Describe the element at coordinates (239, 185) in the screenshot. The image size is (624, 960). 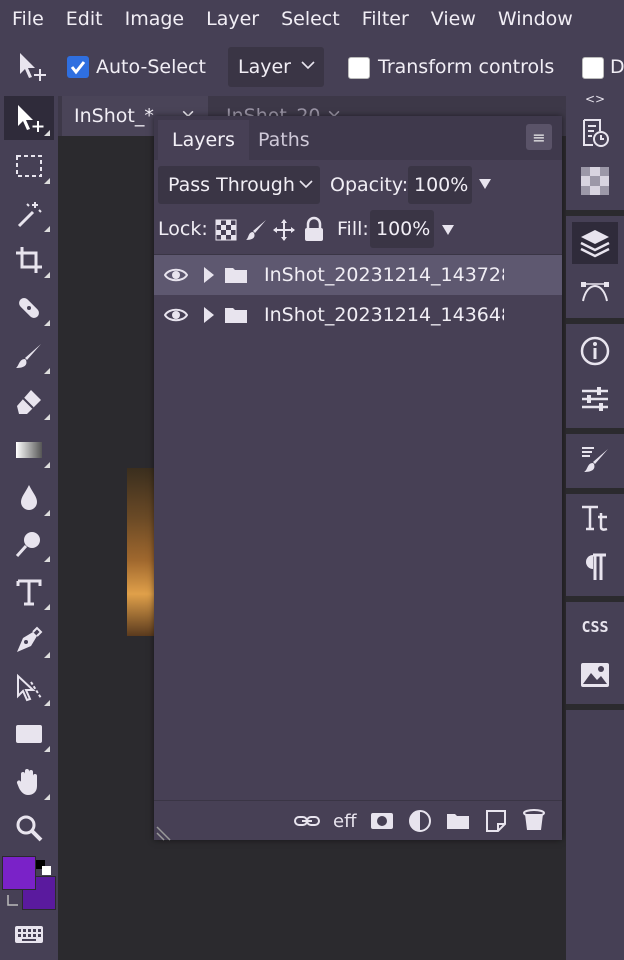
I see `blend-mode-dropdown: Pass Through` at that location.